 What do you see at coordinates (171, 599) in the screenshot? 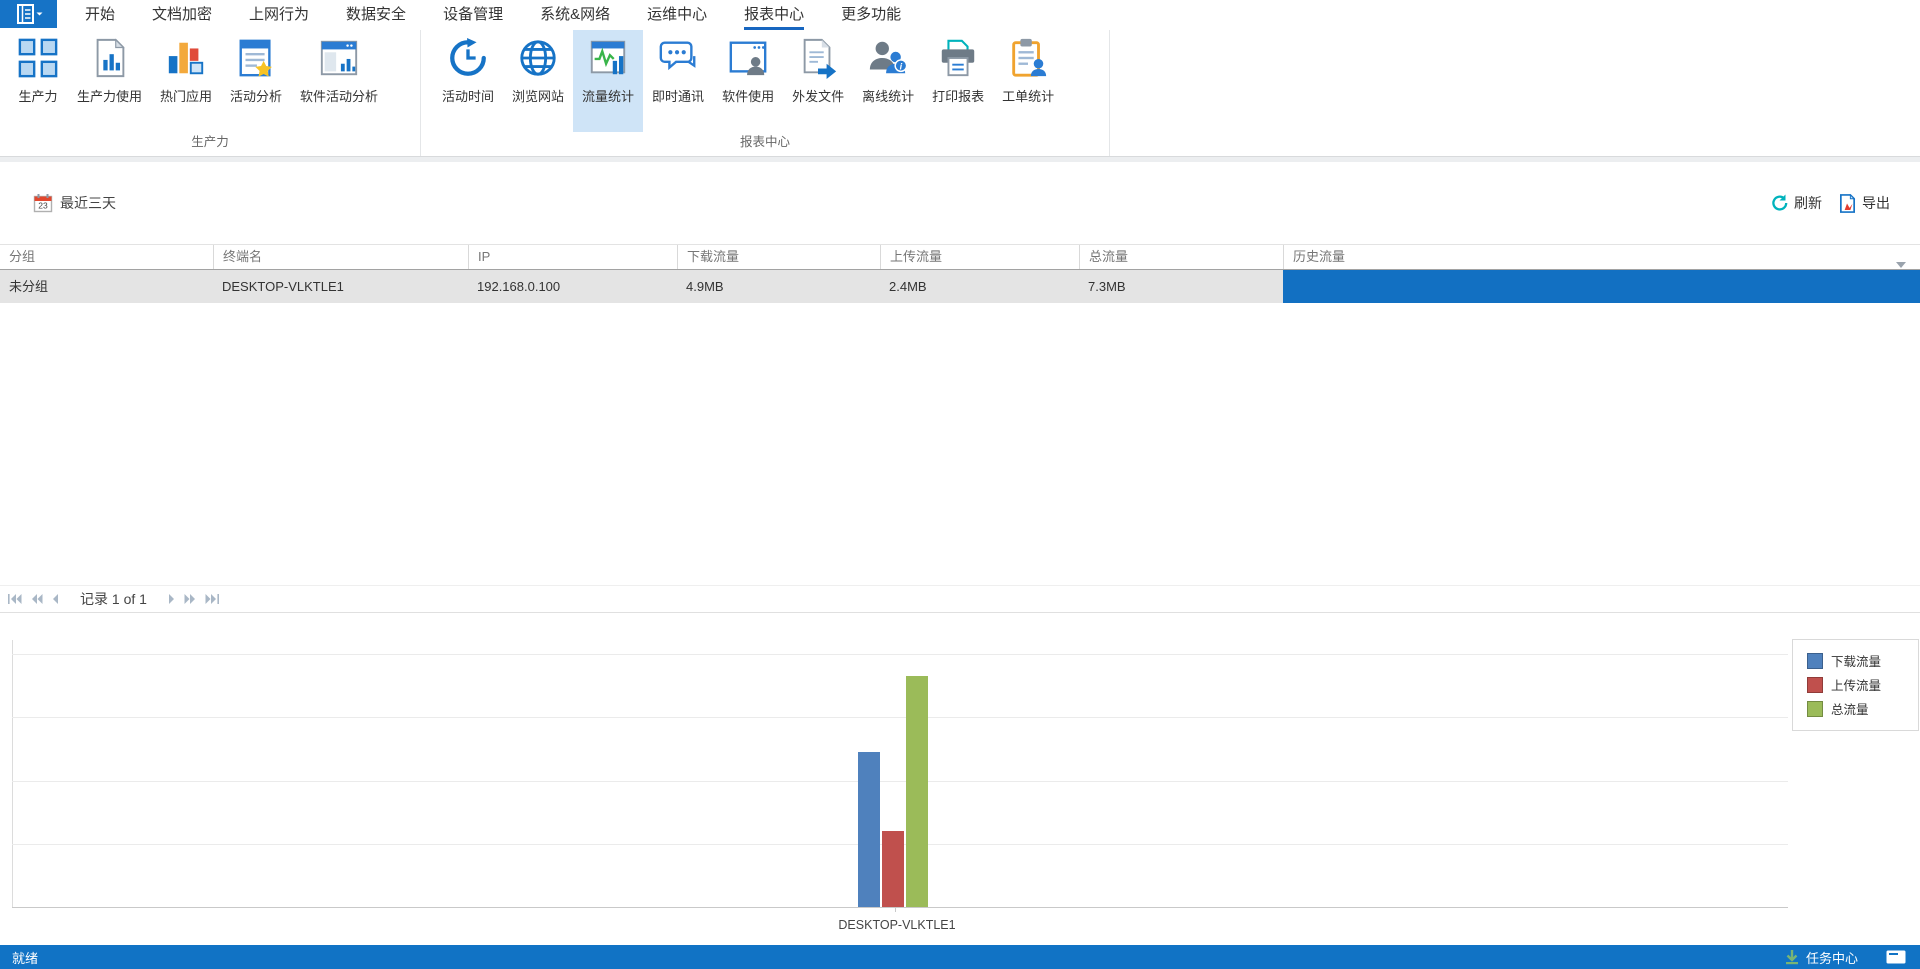
I see `next-page-button` at bounding box center [171, 599].